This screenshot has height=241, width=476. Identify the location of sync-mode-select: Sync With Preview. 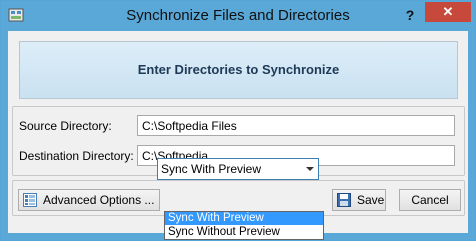
(238, 169).